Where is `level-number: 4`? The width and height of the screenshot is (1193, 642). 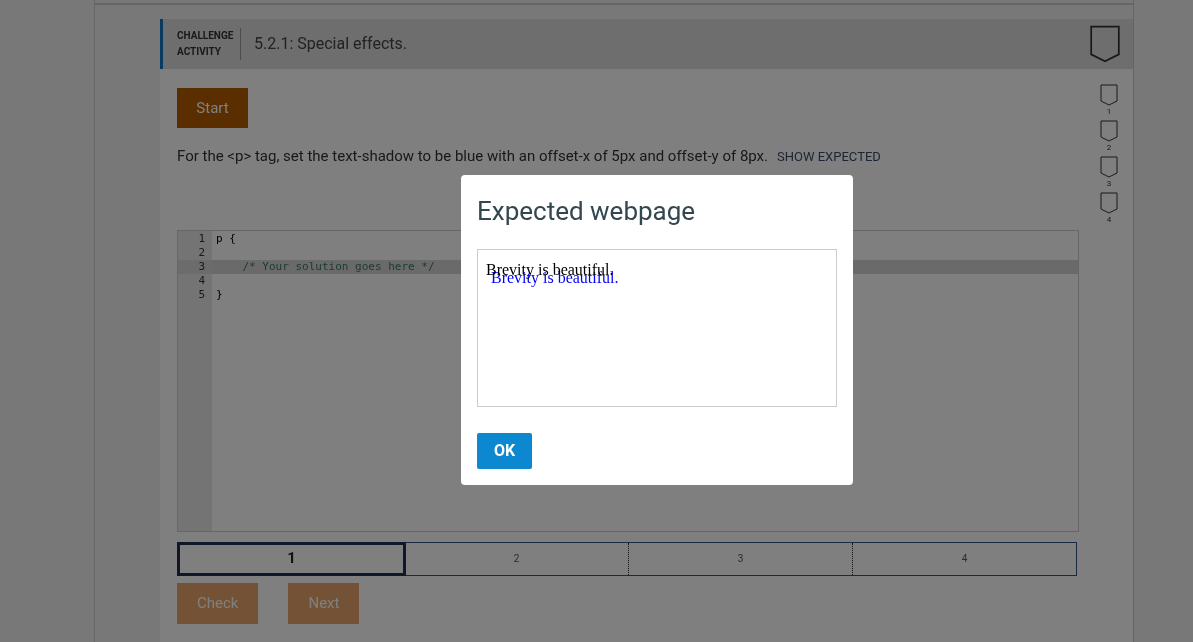 level-number: 4 is located at coordinates (1109, 220).